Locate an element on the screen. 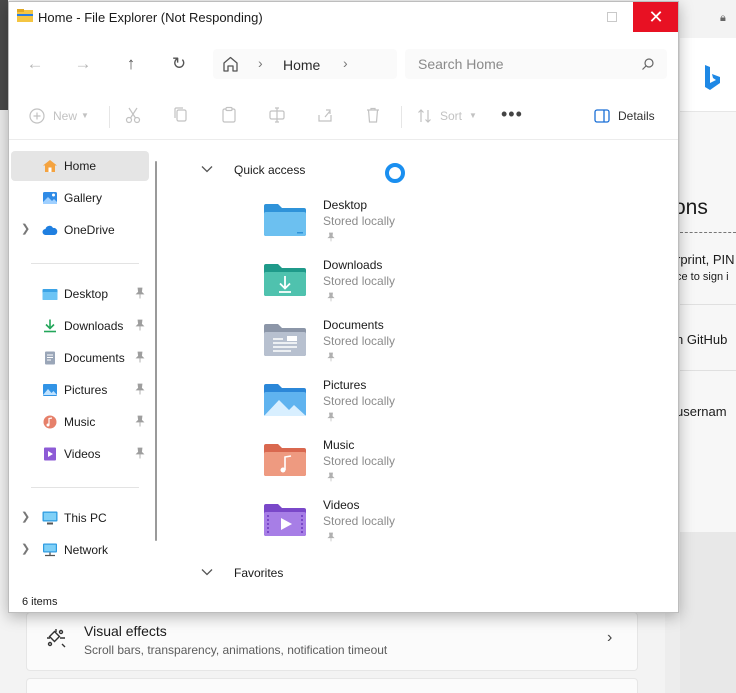  sidebar-item-desktop: Desktop is located at coordinates (80, 294).